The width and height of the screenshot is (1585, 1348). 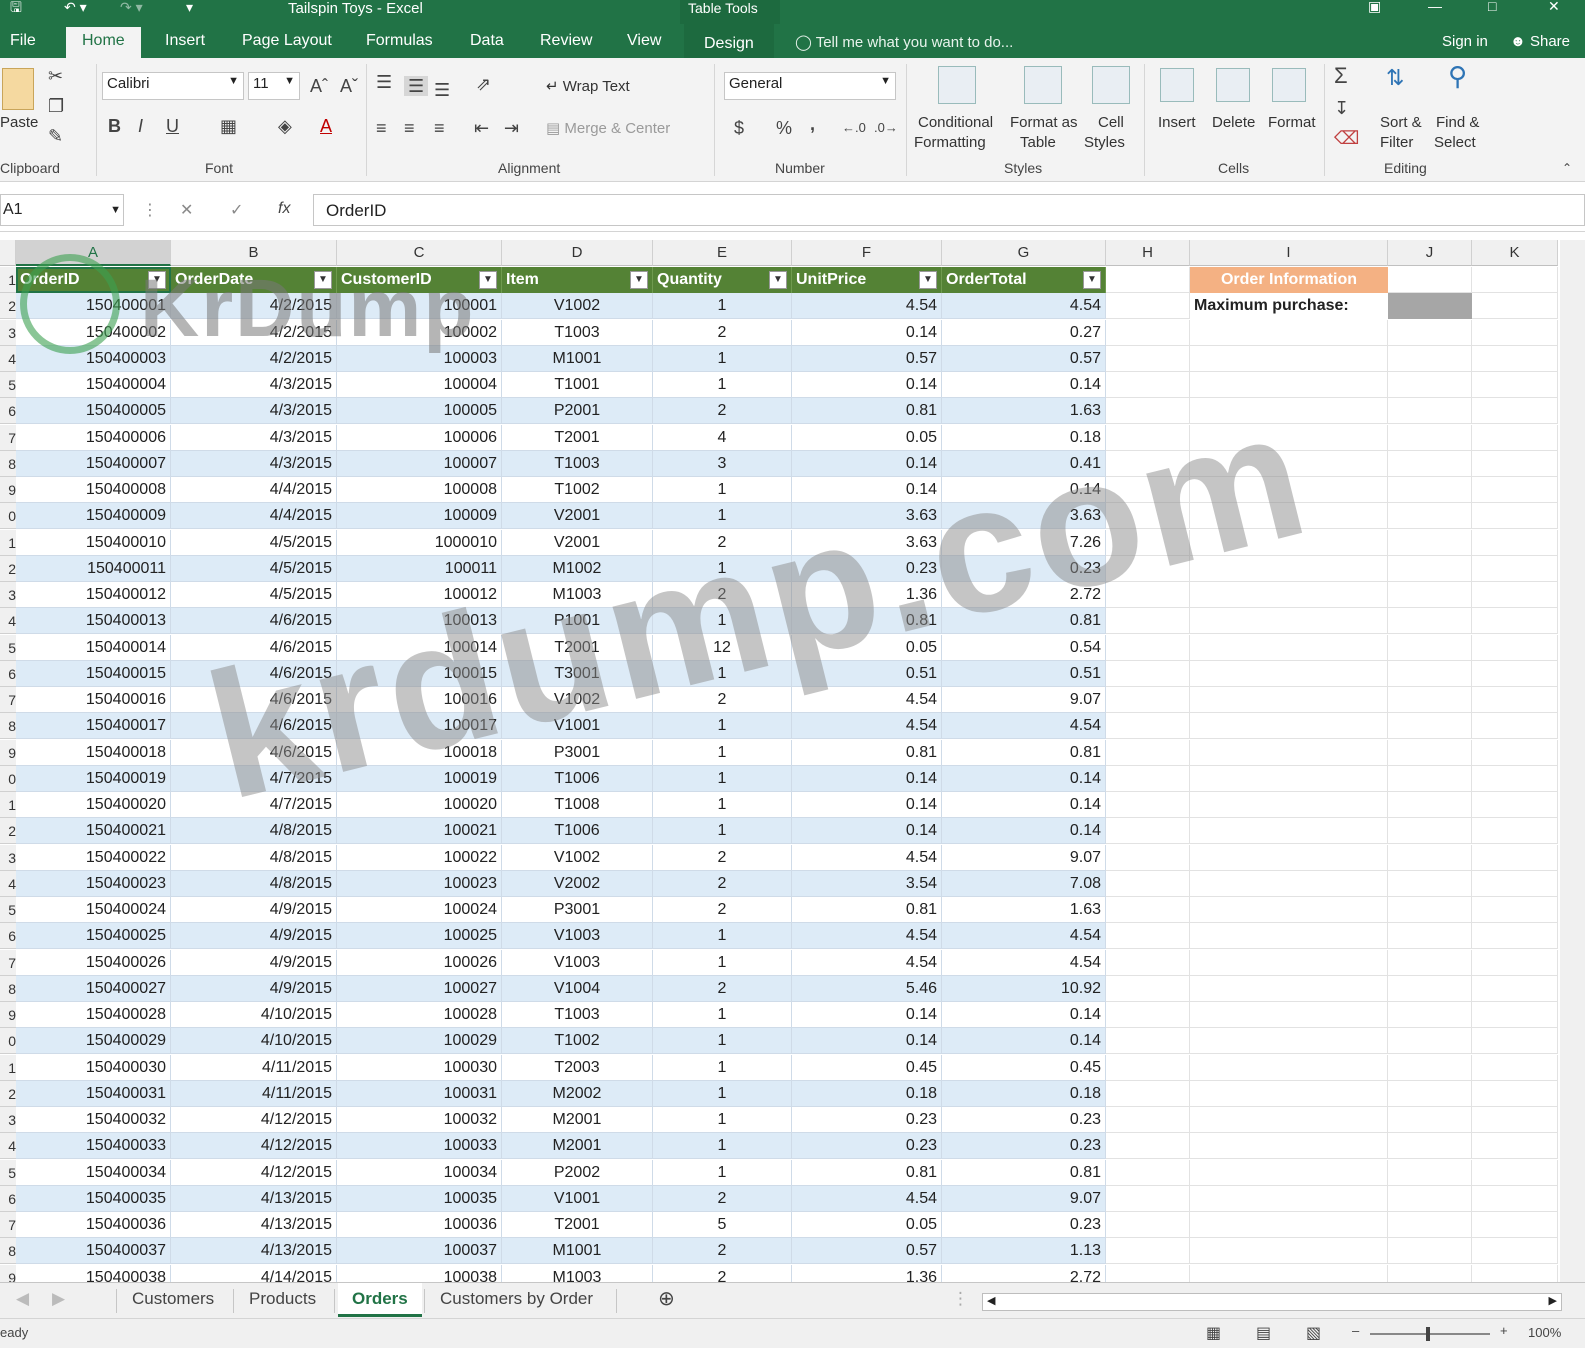 I want to click on sheet-tab-products: Products, so click(x=282, y=1299).